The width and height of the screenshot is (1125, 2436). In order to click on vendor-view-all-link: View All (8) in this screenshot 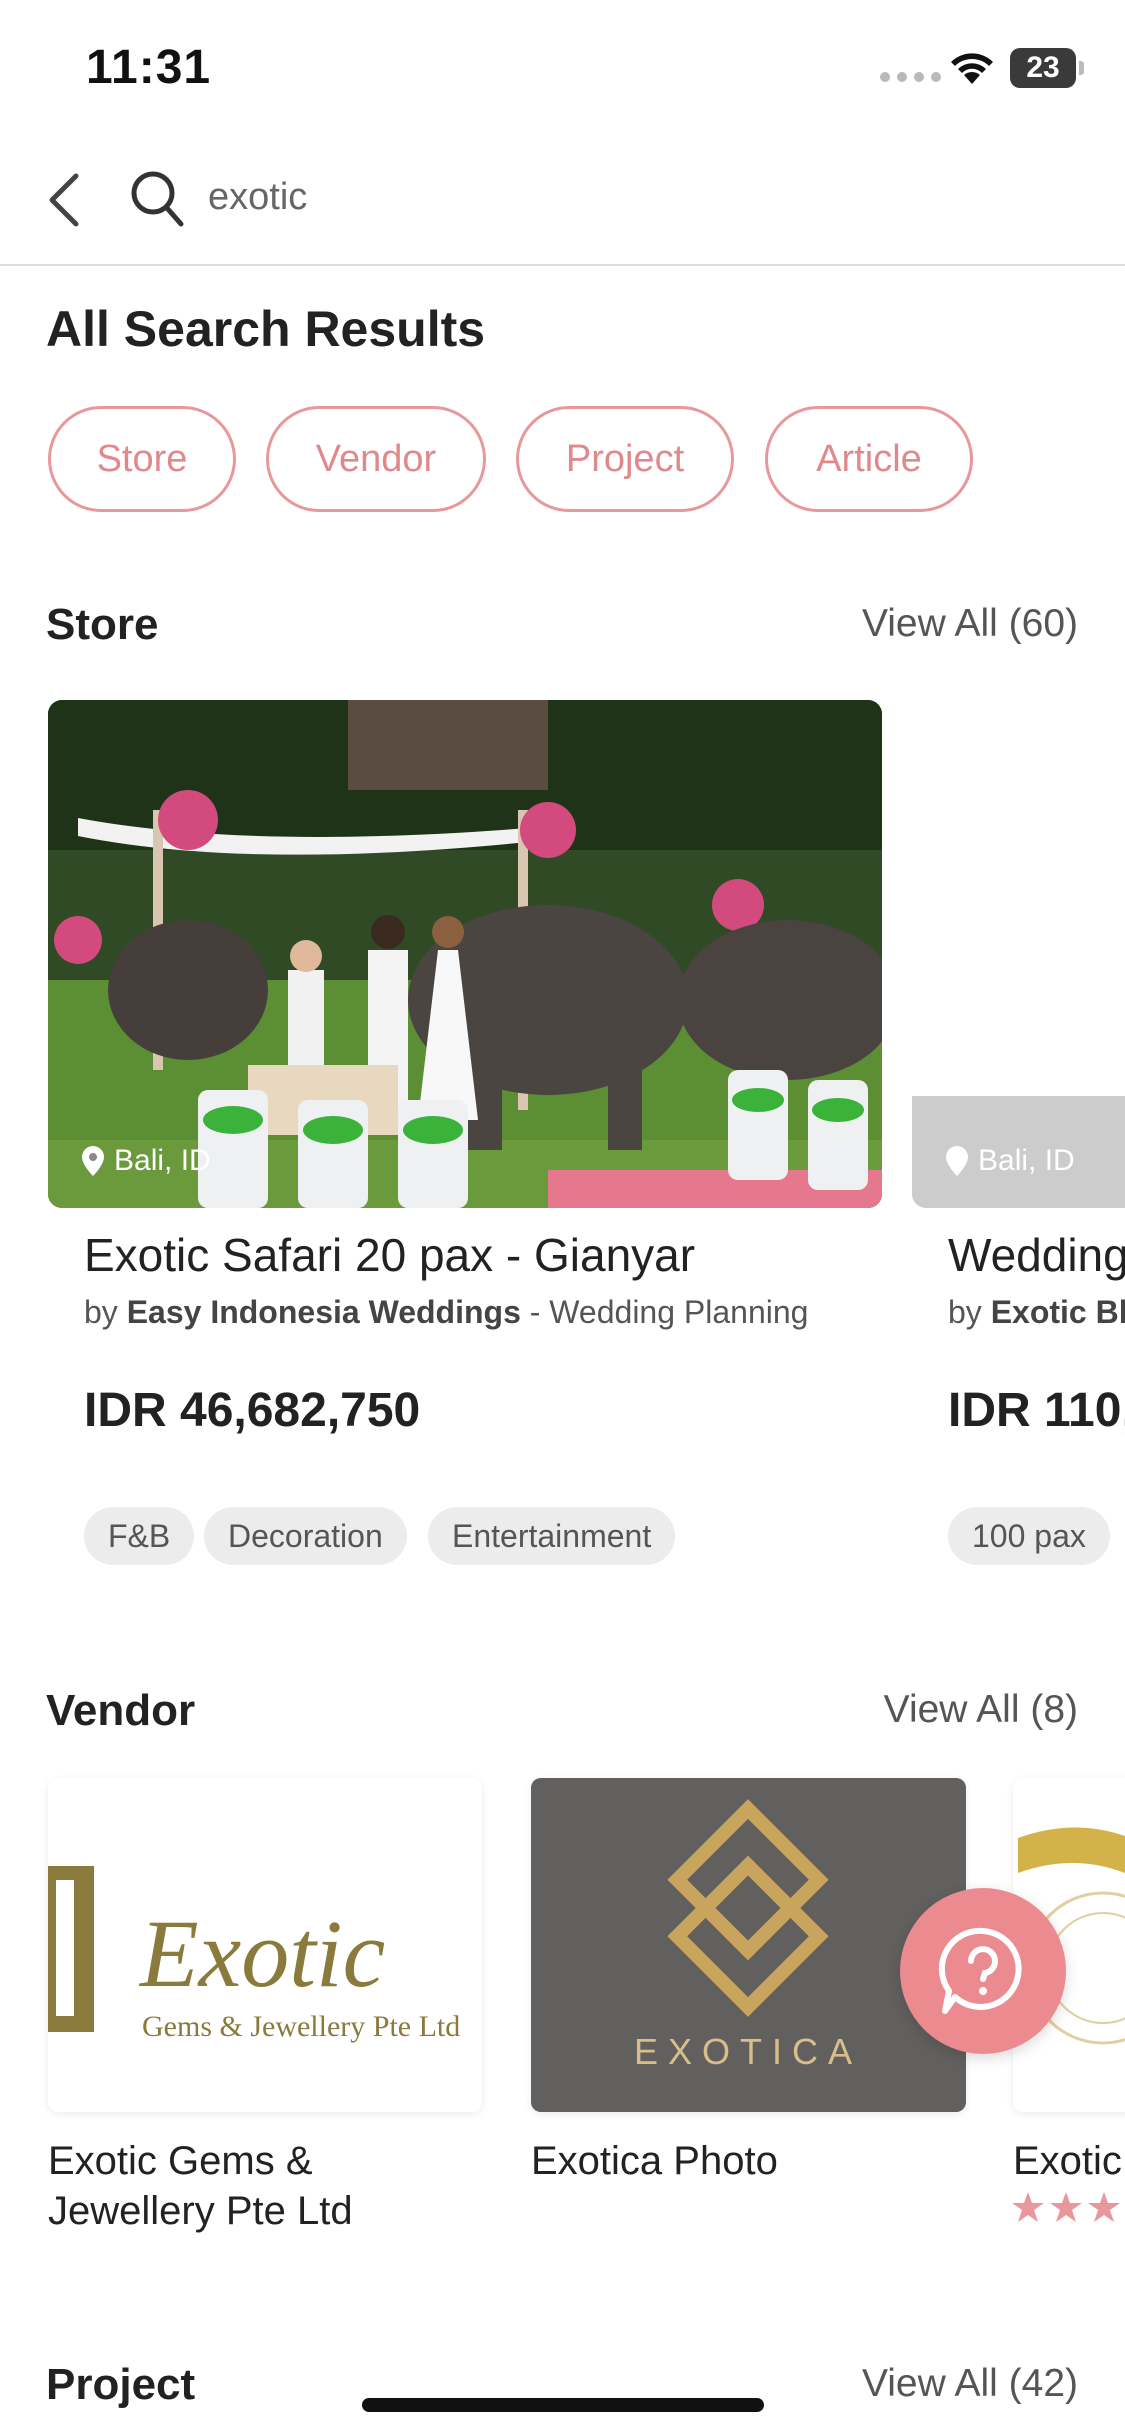, I will do `click(981, 1710)`.